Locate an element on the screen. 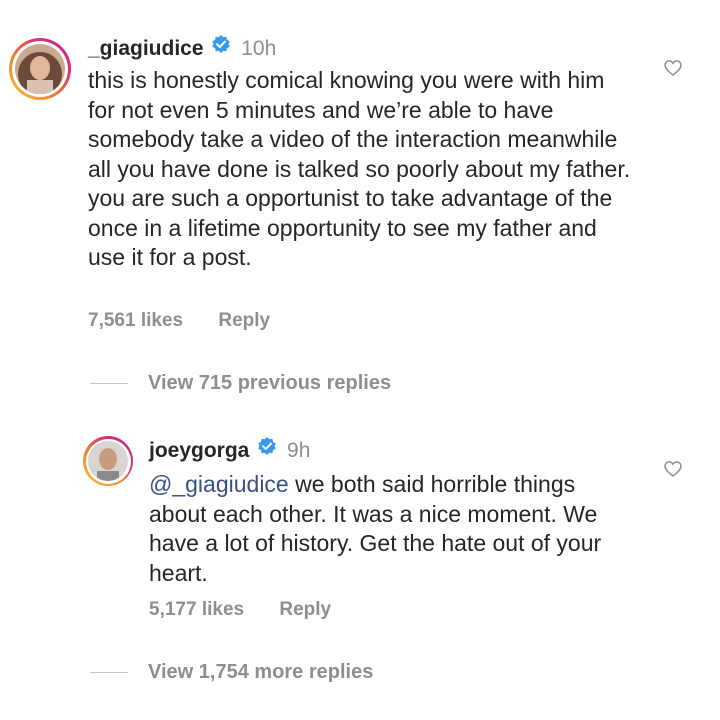 Image resolution: width=720 pixels, height=720 pixels. view-more-replies-button: View 1,754 more replies is located at coordinates (231, 672).